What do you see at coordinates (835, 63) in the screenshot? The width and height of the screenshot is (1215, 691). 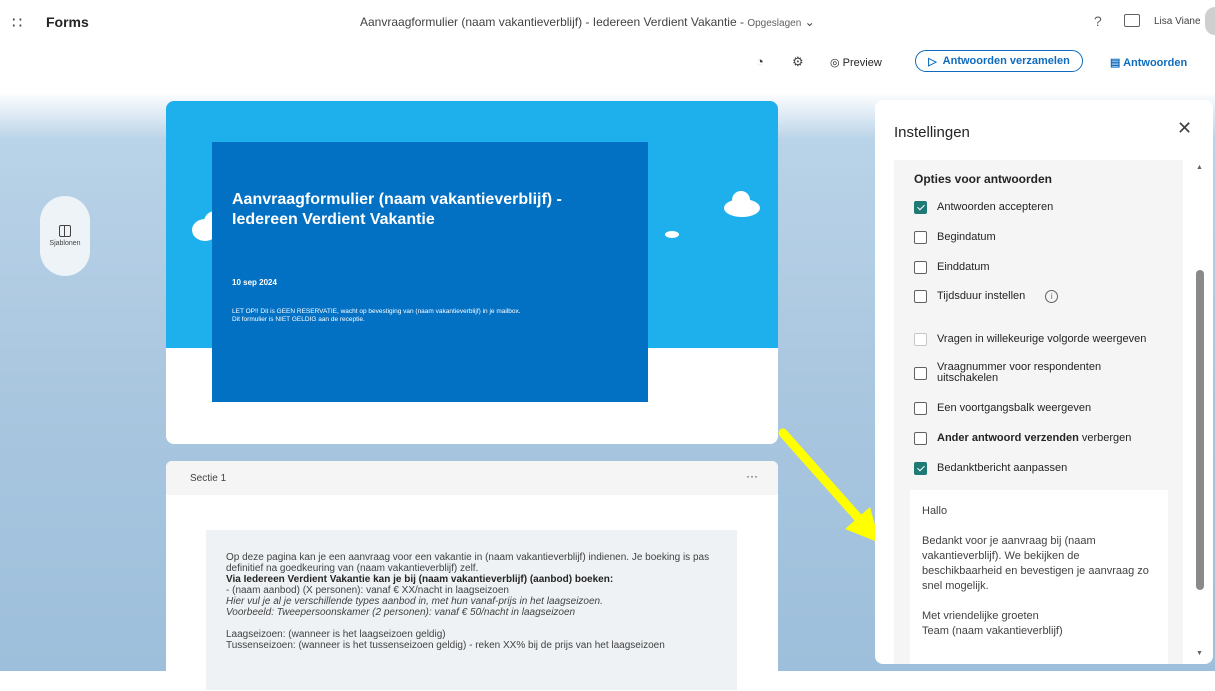 I see `eye-icon: ◎` at bounding box center [835, 63].